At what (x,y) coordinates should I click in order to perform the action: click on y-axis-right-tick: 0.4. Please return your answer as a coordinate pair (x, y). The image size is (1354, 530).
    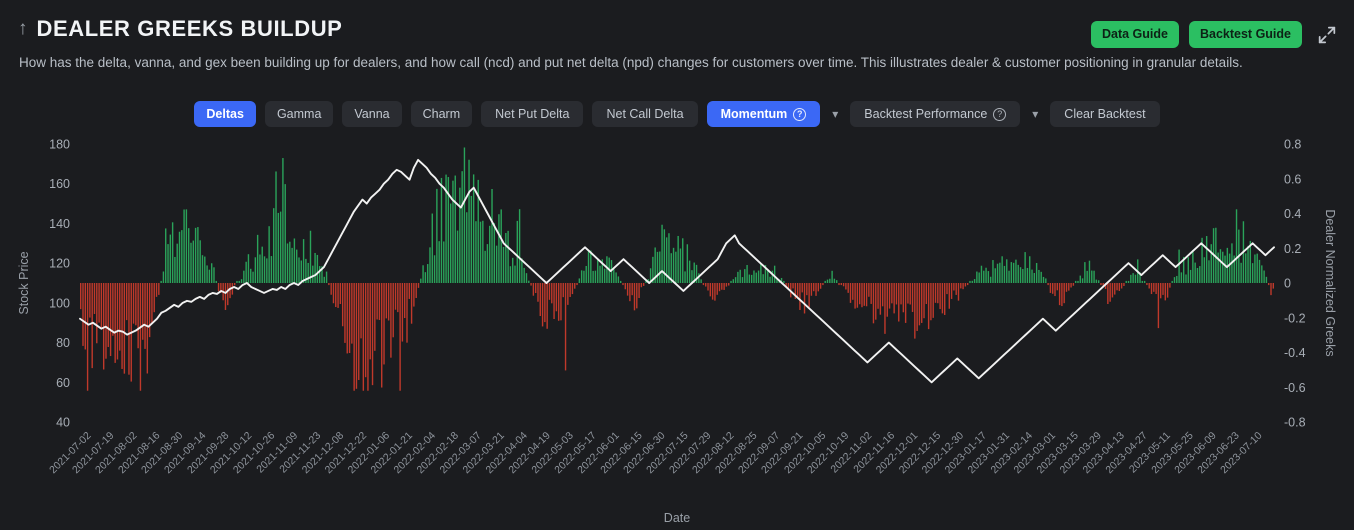
    Looking at the image, I should click on (1292, 214).